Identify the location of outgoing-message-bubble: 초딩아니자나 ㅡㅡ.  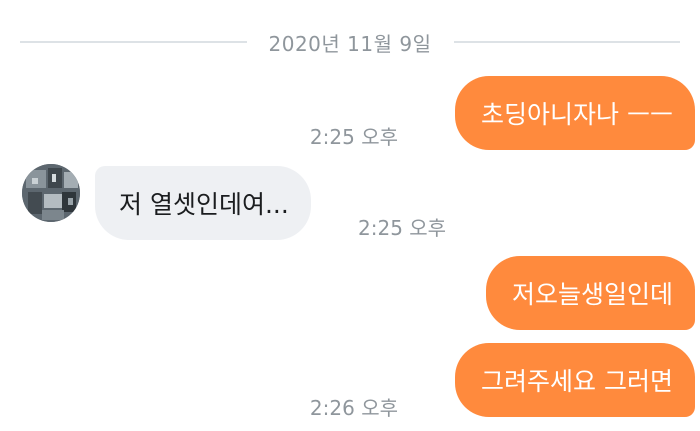
(575, 113).